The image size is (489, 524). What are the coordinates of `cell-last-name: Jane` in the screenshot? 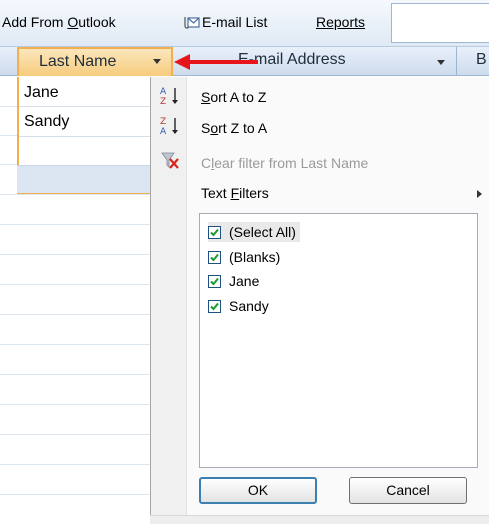 It's located at (41, 93).